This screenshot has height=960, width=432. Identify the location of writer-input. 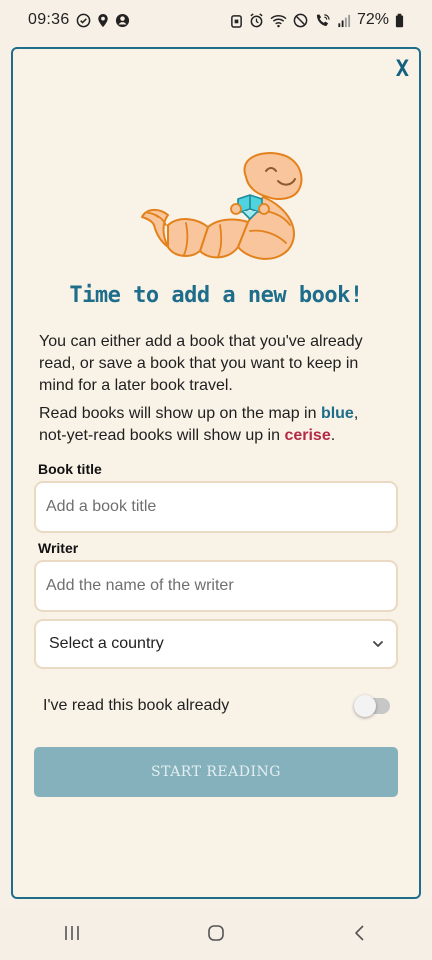
(216, 586).